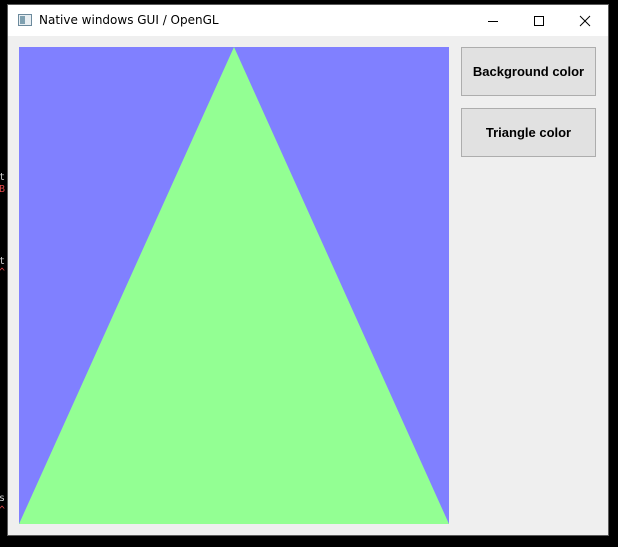  What do you see at coordinates (25, 20) in the screenshot?
I see `app-window-icon` at bounding box center [25, 20].